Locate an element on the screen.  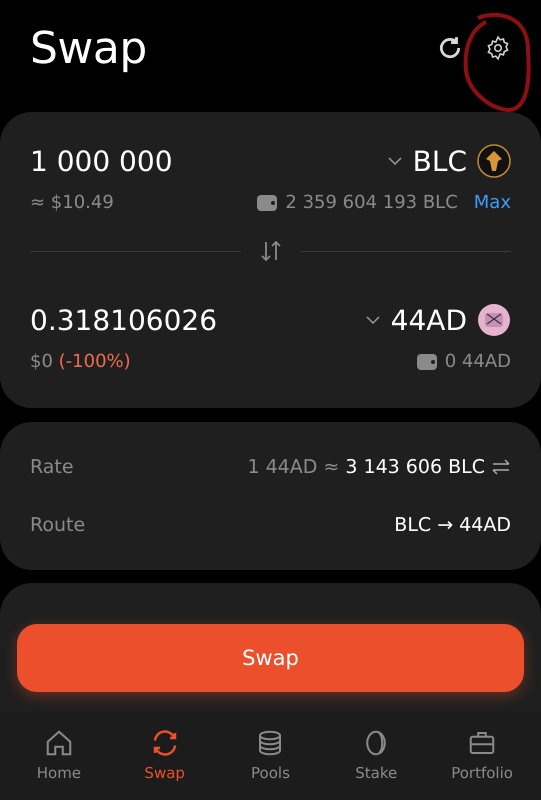
nav-tab: Stake is located at coordinates (376, 756).